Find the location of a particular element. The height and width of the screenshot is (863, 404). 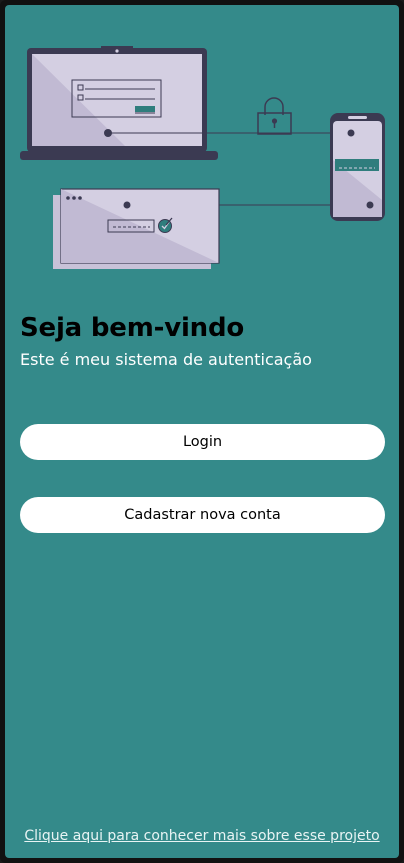

phone-illustration is located at coordinates (357, 167).